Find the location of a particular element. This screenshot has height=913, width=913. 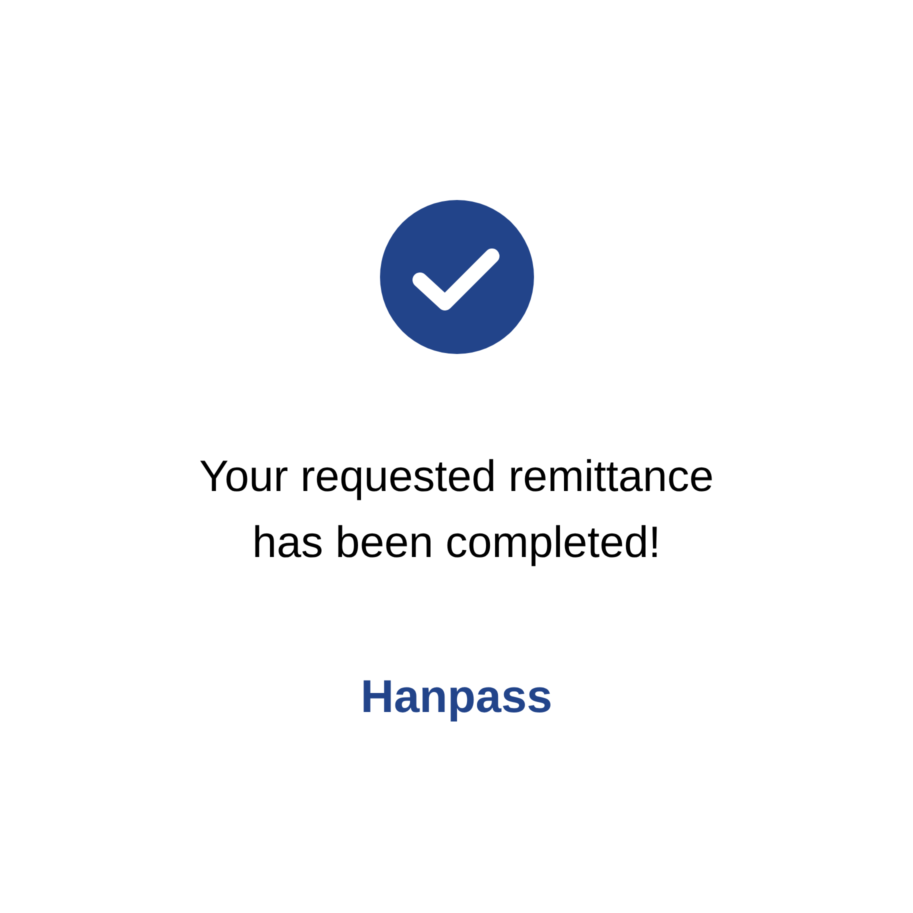

check-icon is located at coordinates (457, 277).